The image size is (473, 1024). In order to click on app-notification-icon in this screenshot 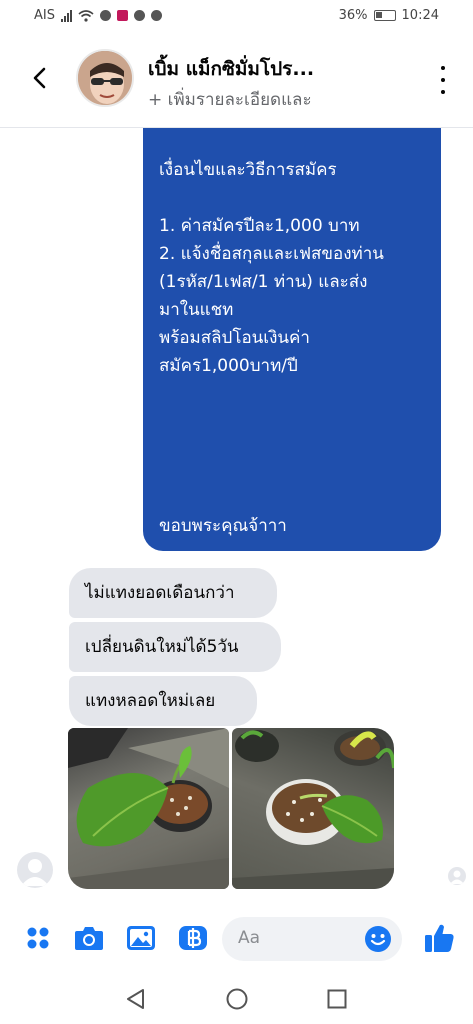, I will do `click(122, 15)`.